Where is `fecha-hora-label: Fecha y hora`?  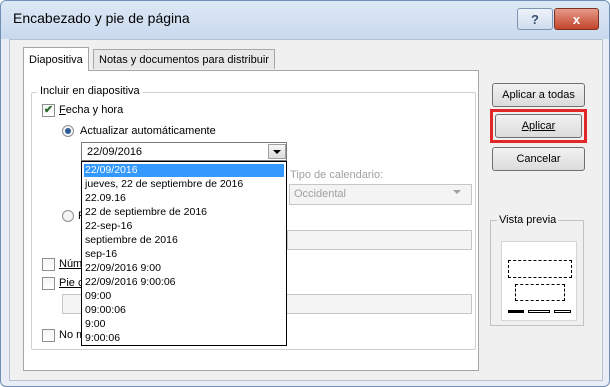
fecha-hora-label: Fecha y hora is located at coordinates (91, 110).